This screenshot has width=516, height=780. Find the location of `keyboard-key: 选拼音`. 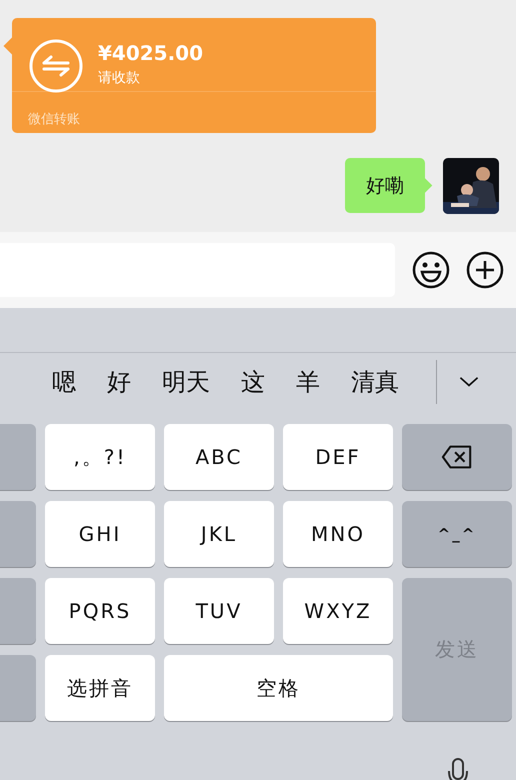

keyboard-key: 选拼音 is located at coordinates (100, 688).